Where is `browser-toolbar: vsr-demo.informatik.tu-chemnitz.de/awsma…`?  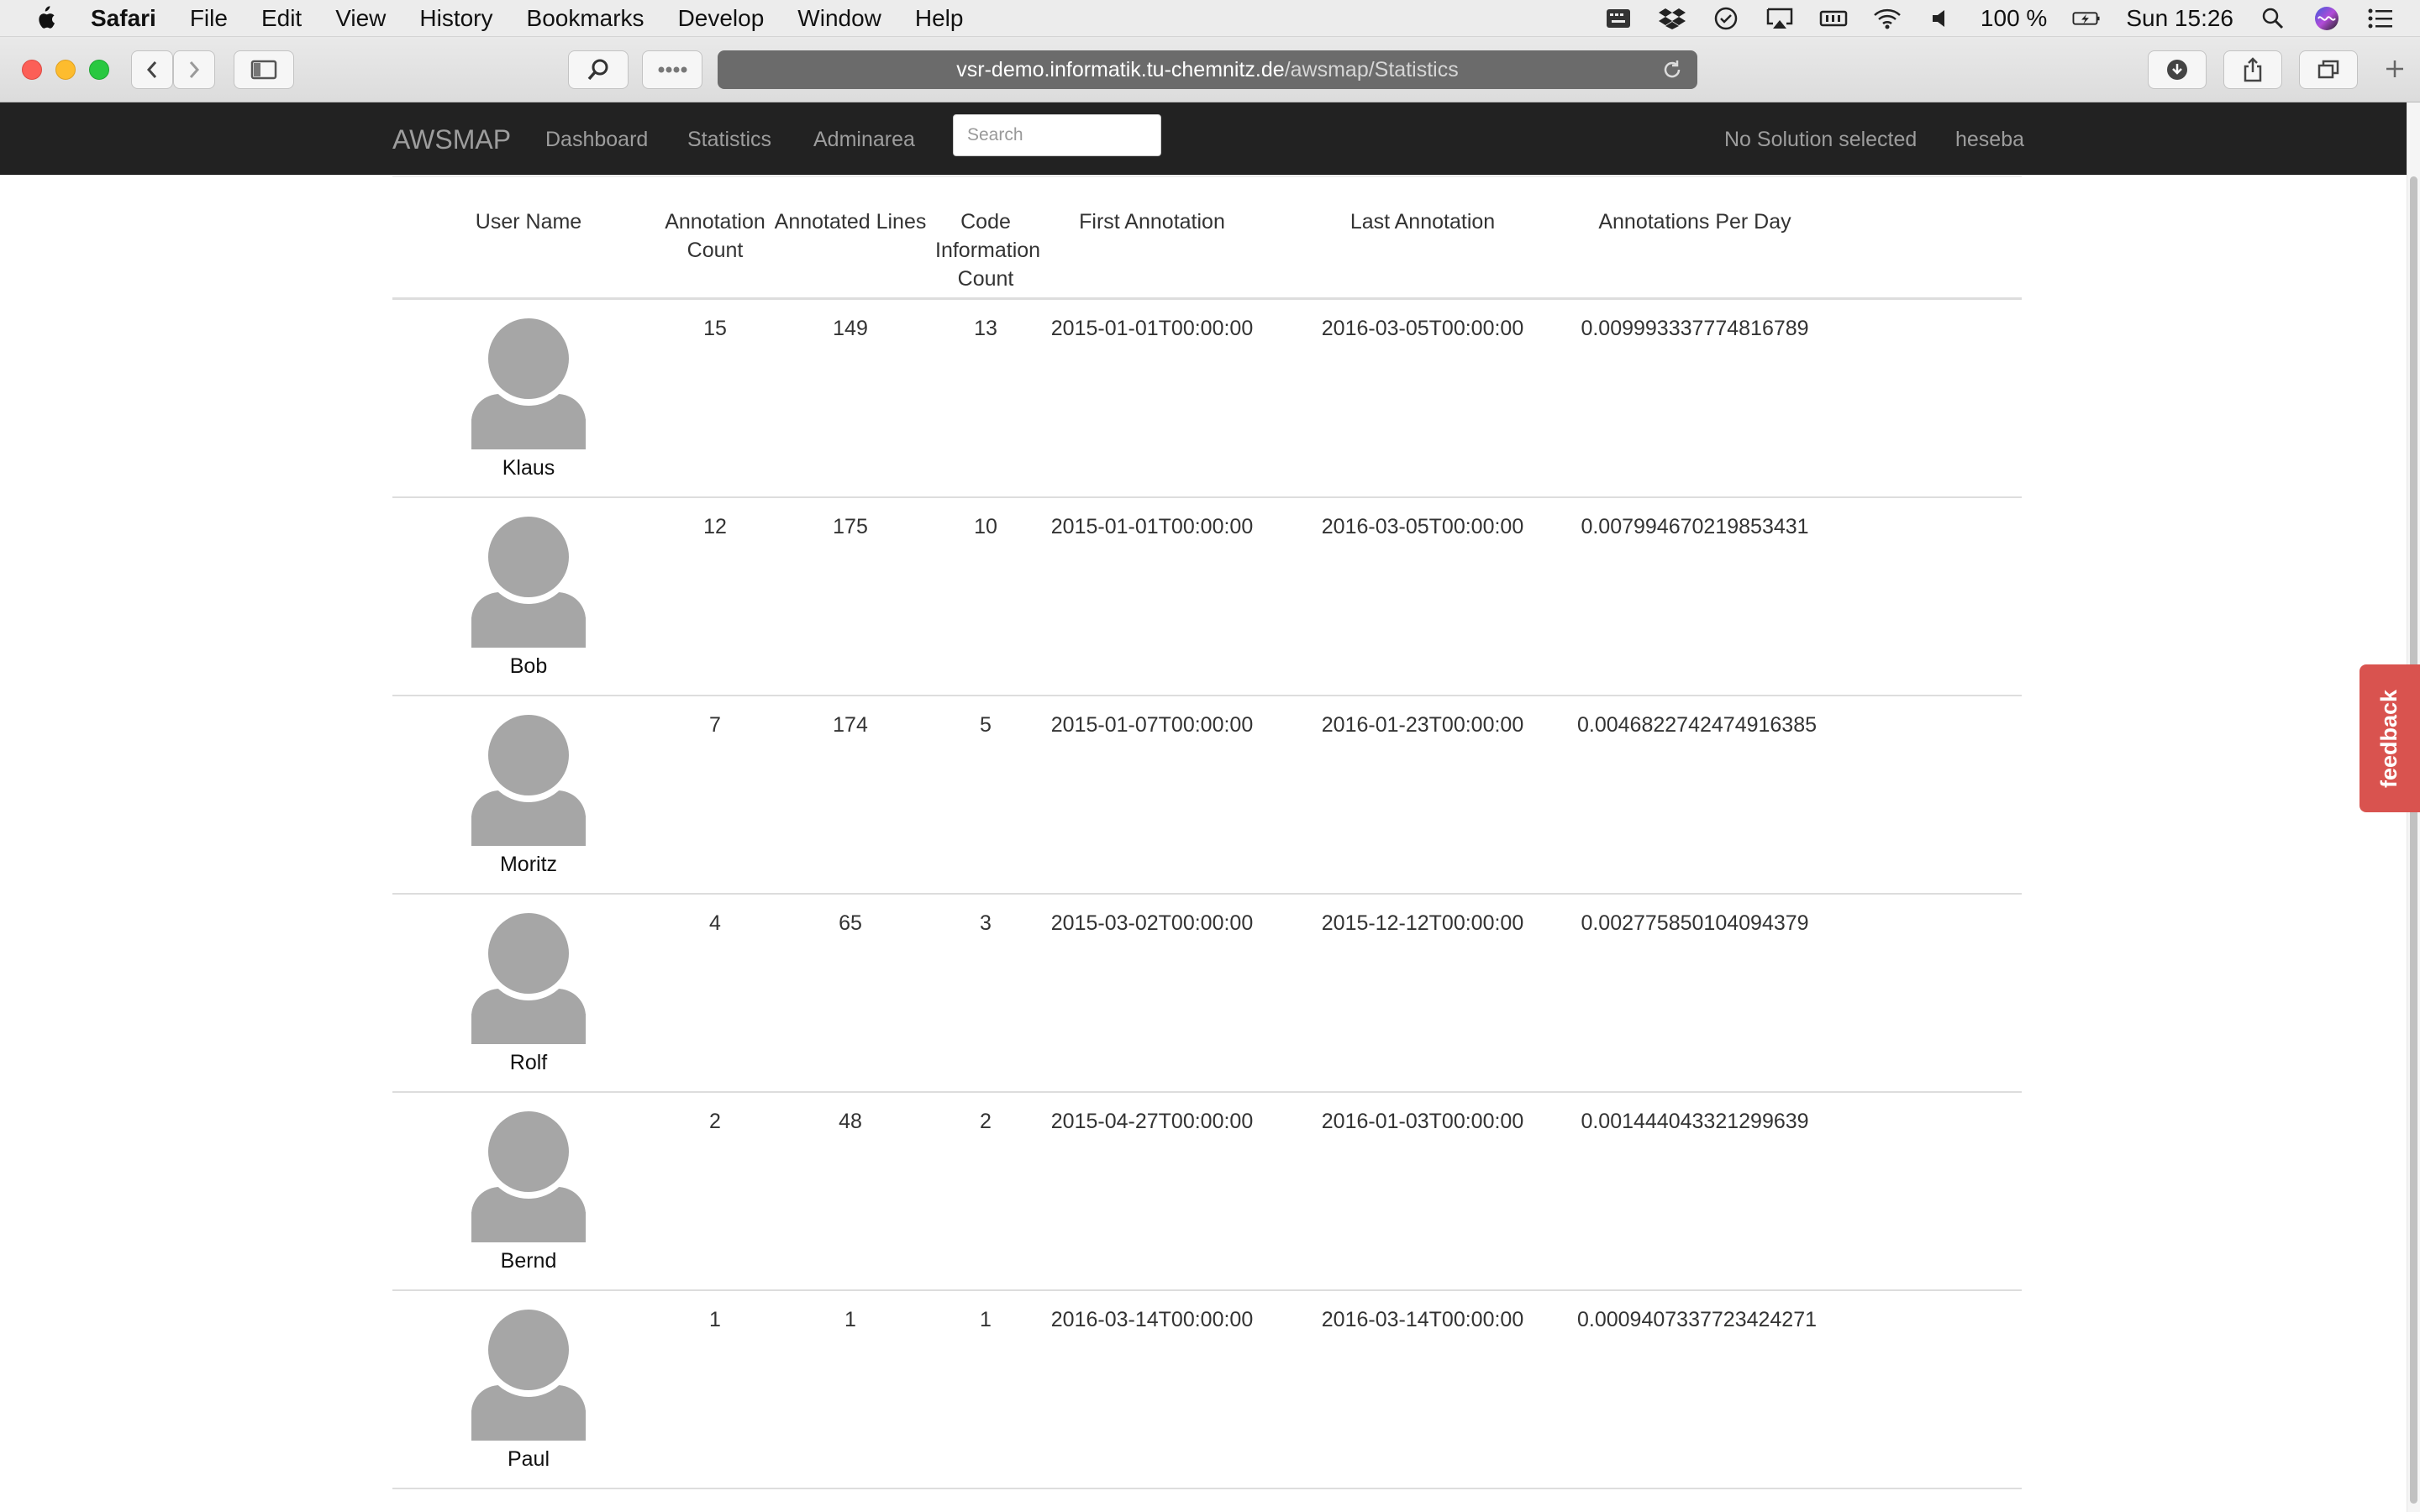 browser-toolbar: vsr-demo.informatik.tu-chemnitz.de/awsma… is located at coordinates (1210, 69).